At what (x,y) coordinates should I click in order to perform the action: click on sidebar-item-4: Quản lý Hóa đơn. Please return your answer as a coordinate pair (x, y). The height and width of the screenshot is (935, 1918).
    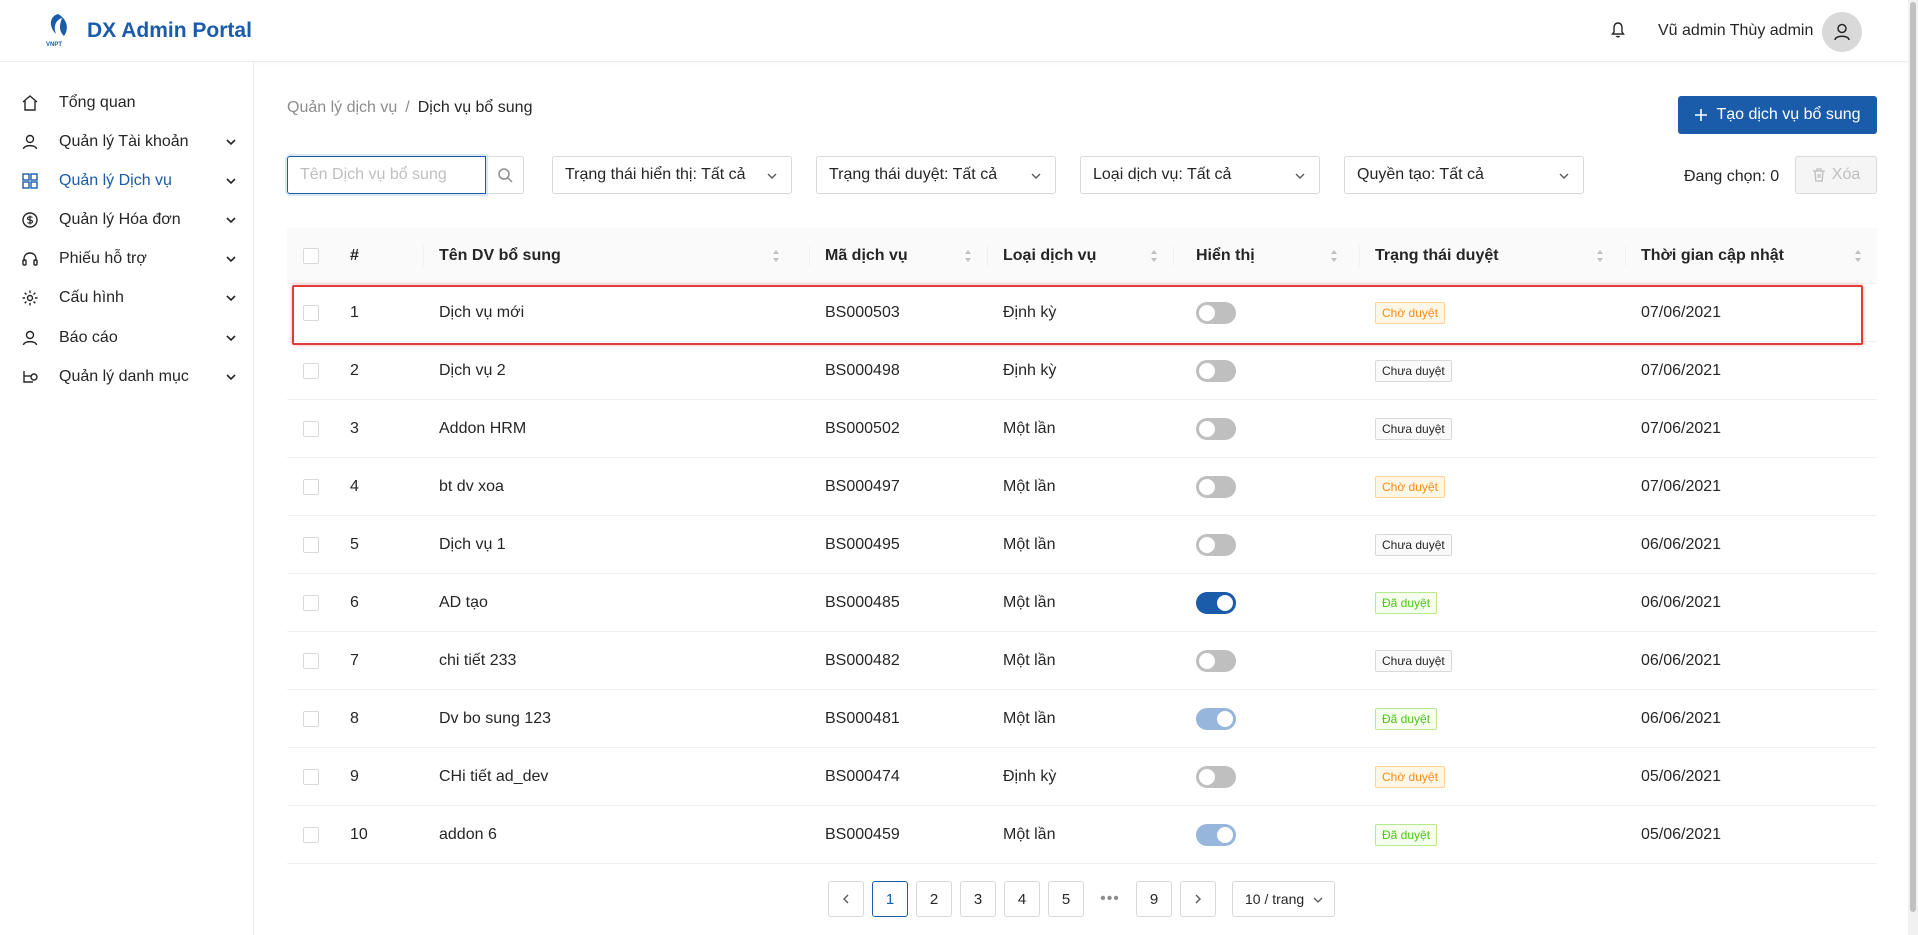
    Looking at the image, I should click on (127, 220).